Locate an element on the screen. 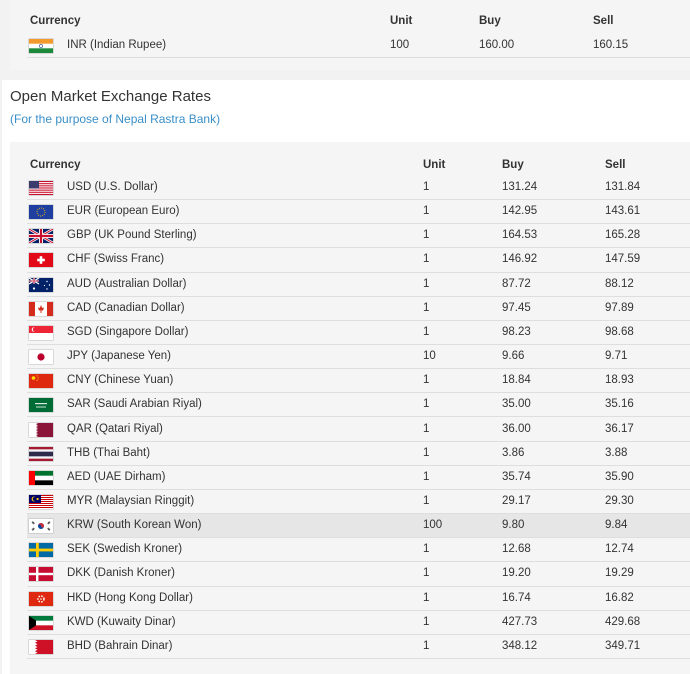  hongkong-flag-icon is located at coordinates (41, 598).